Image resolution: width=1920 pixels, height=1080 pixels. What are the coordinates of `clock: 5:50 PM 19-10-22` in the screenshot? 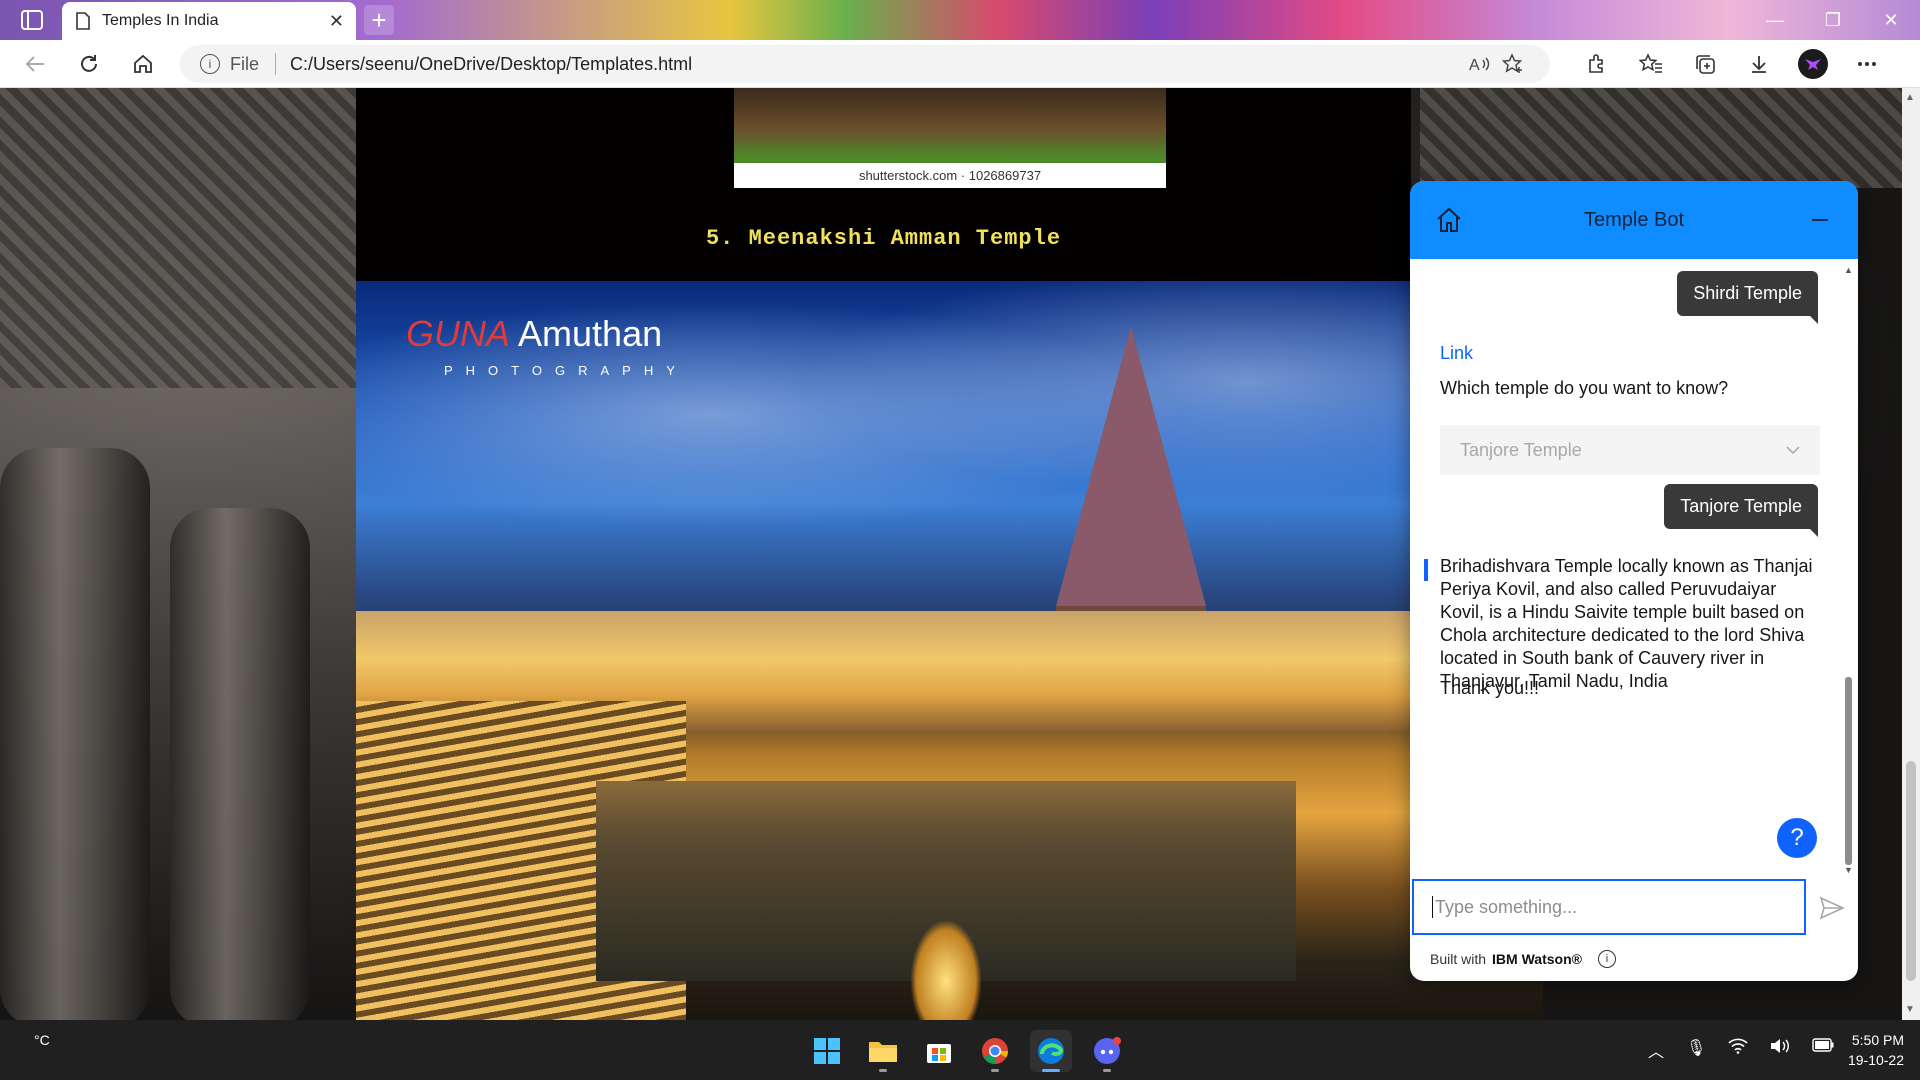 It's located at (1870, 1050).